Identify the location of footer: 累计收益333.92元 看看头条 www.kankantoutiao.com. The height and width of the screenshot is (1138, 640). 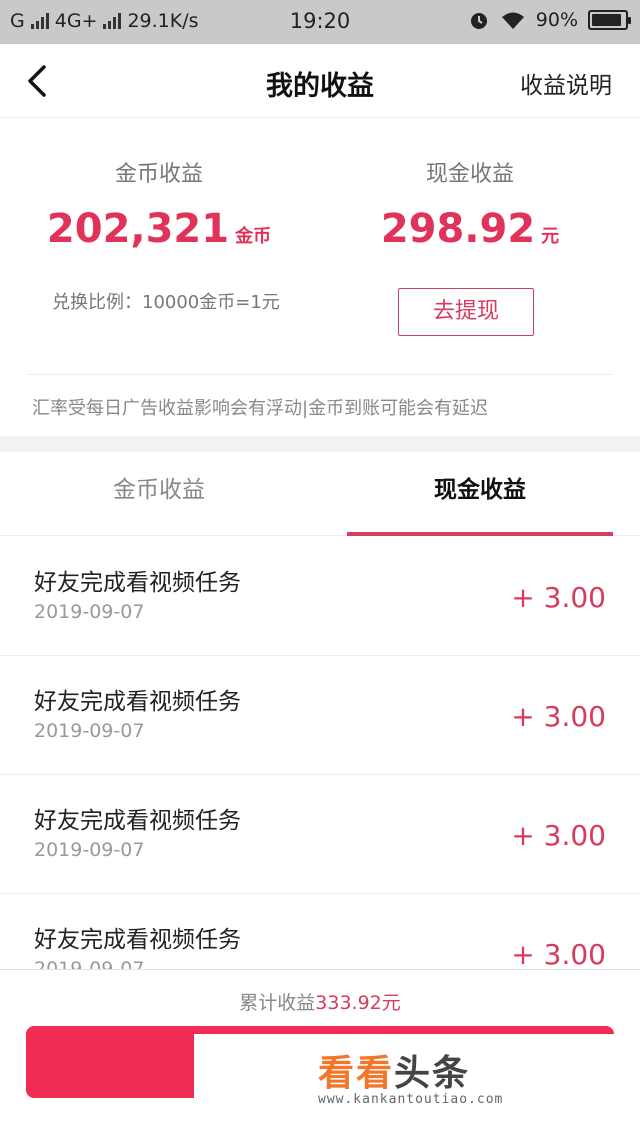
(320, 1053).